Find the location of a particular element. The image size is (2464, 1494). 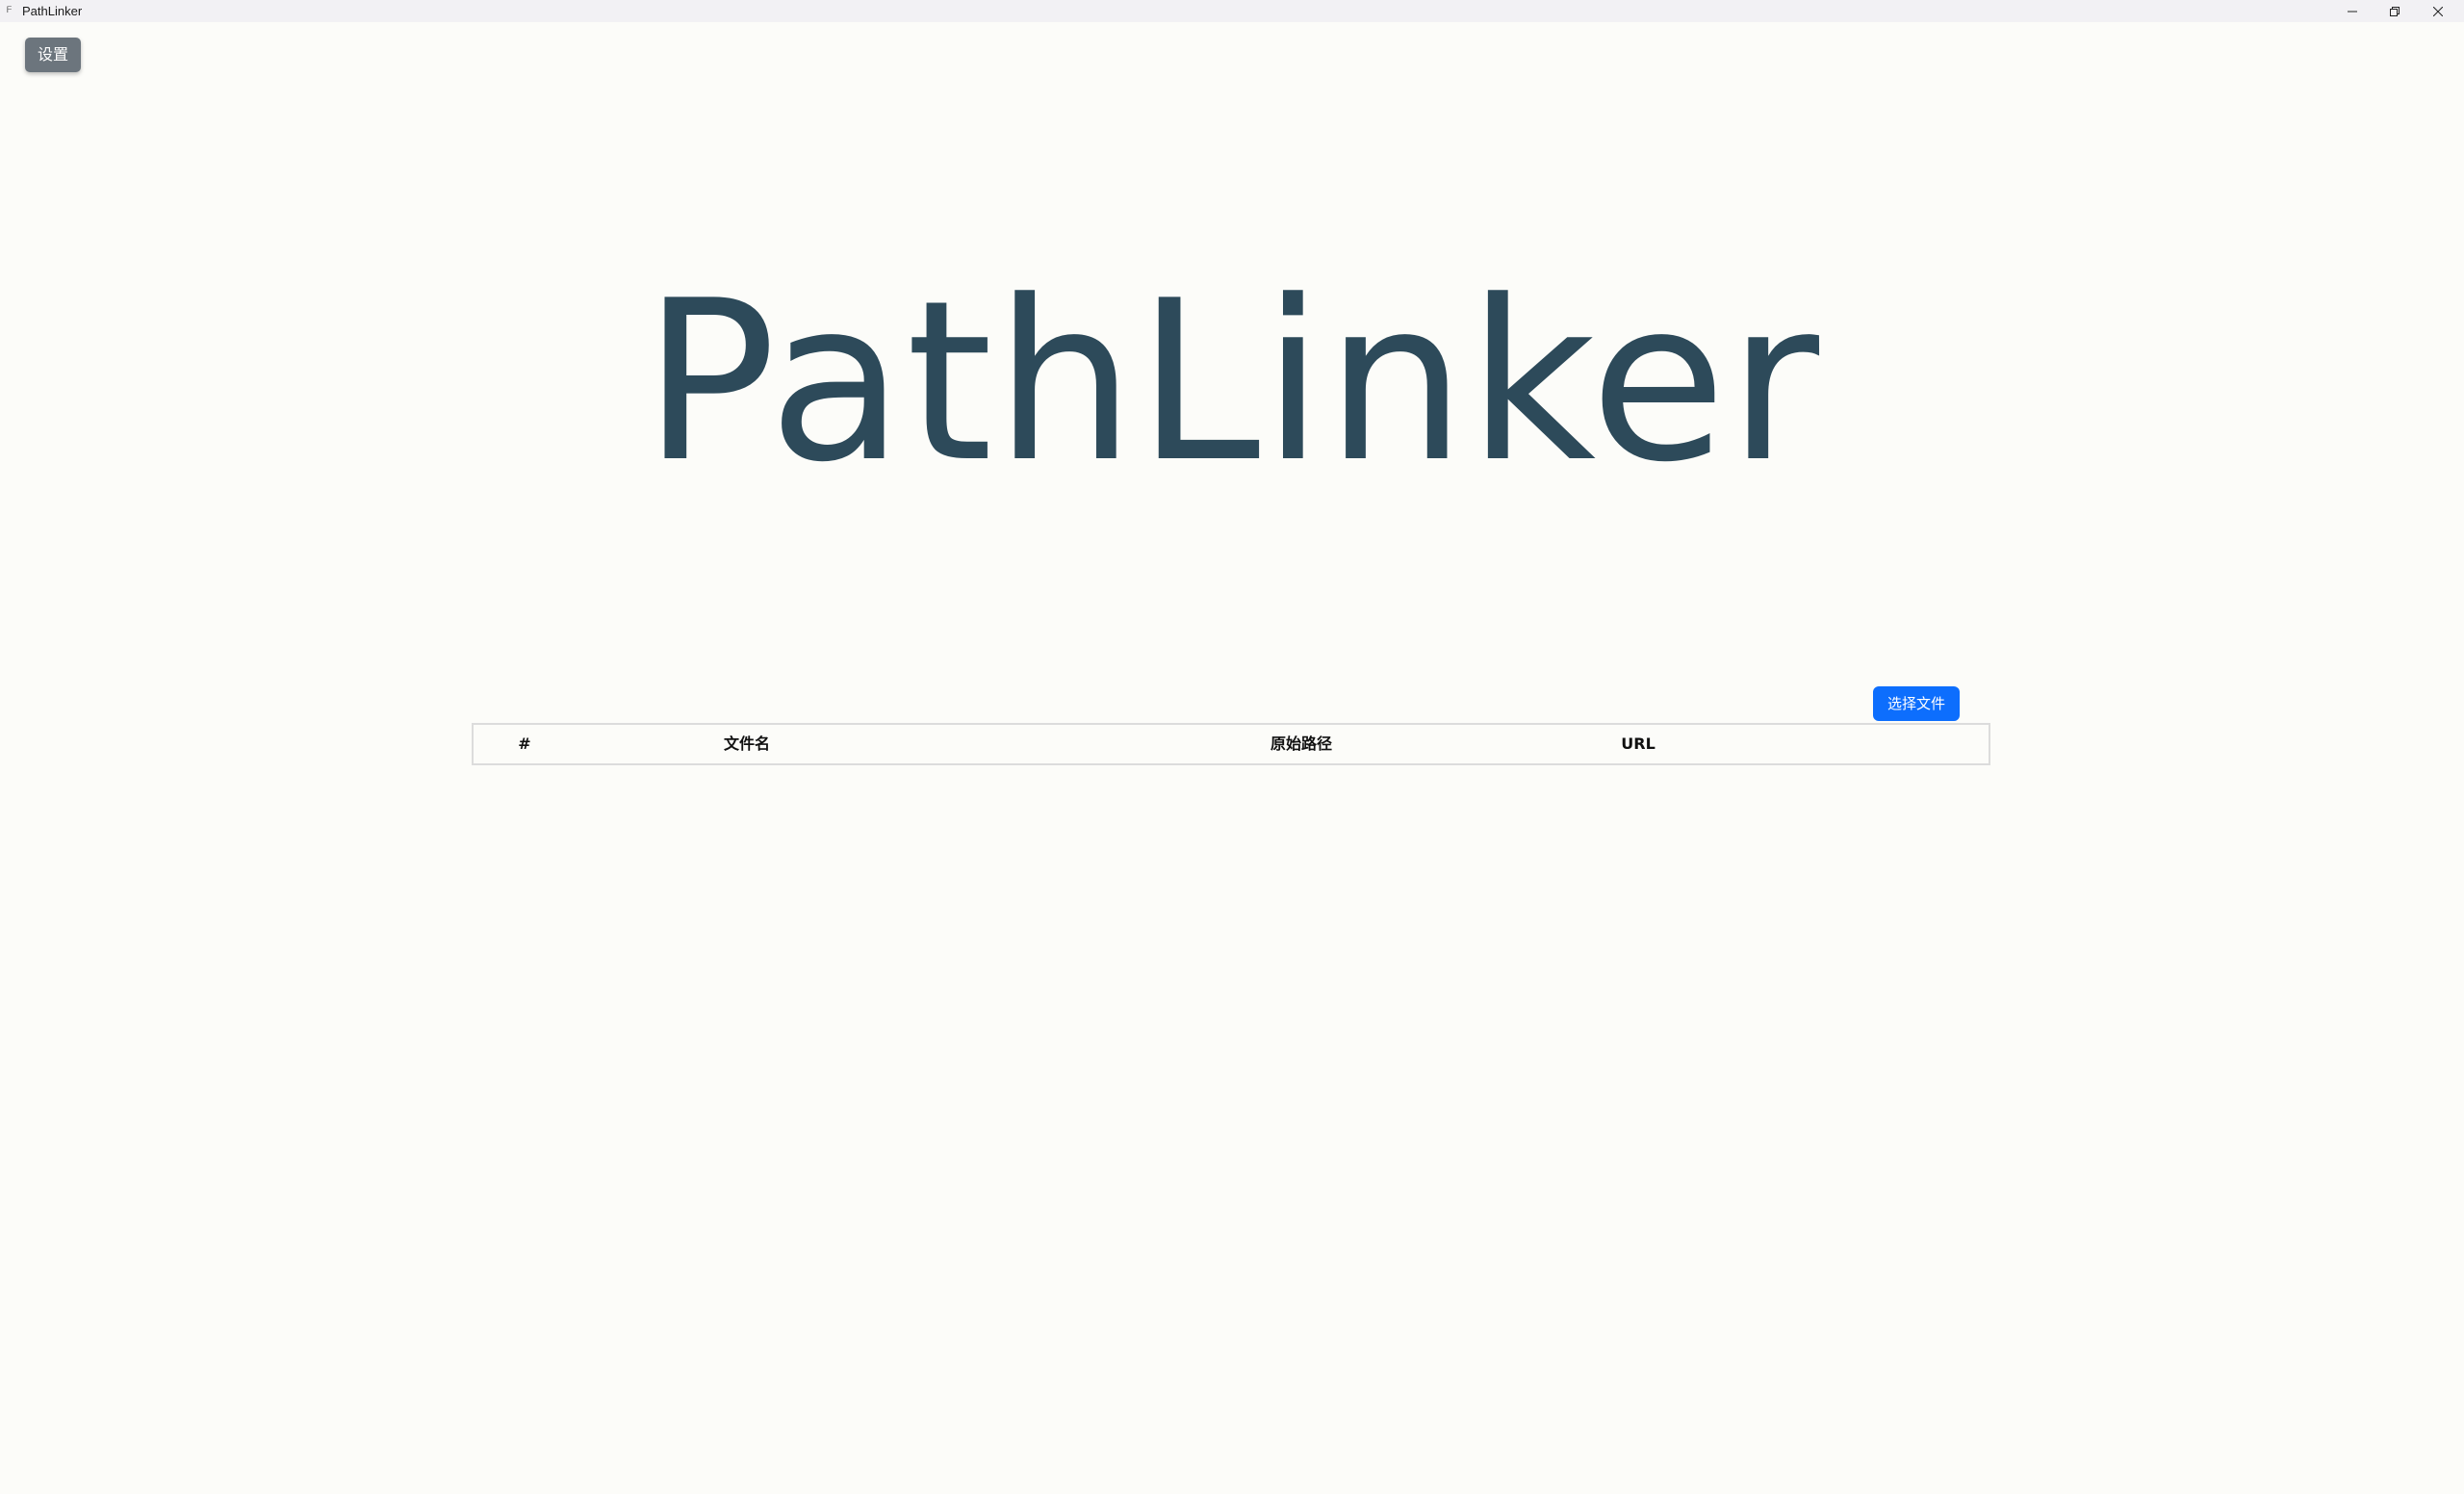

column-header-url: URL is located at coordinates (1638, 743).